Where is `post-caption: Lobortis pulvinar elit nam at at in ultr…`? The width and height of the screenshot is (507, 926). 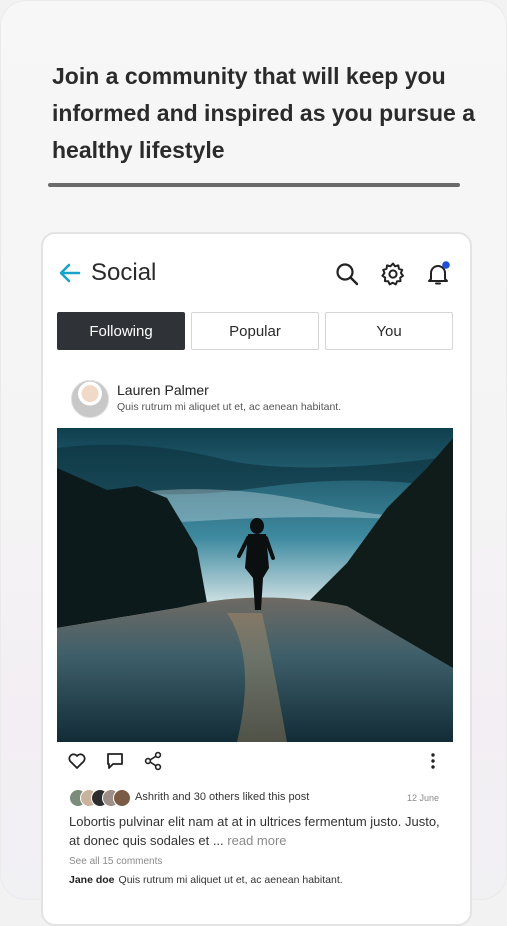
post-caption: Lobortis pulvinar elit nam at at in ultr… is located at coordinates (255, 831).